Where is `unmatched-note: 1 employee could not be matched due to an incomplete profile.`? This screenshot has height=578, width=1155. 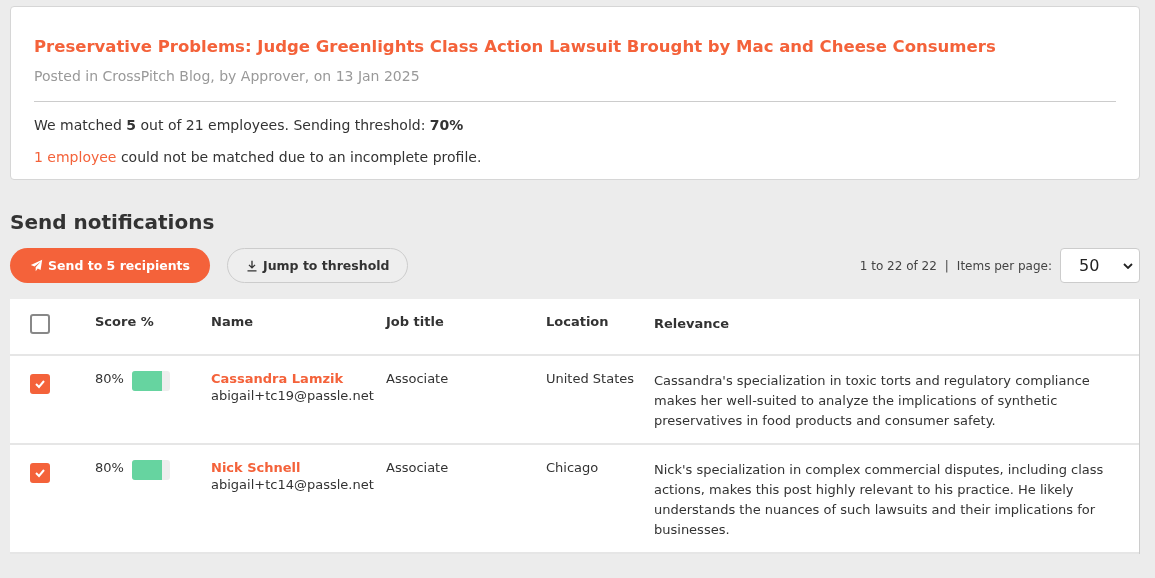
unmatched-note: 1 employee could not be matched due to an incomplete profile. is located at coordinates (258, 157).